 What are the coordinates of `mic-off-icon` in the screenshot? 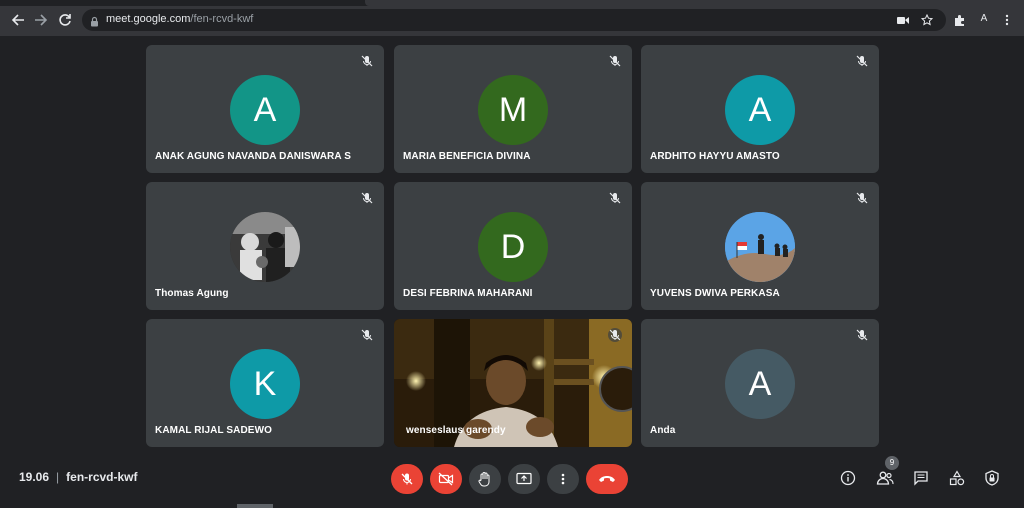 It's located at (407, 479).